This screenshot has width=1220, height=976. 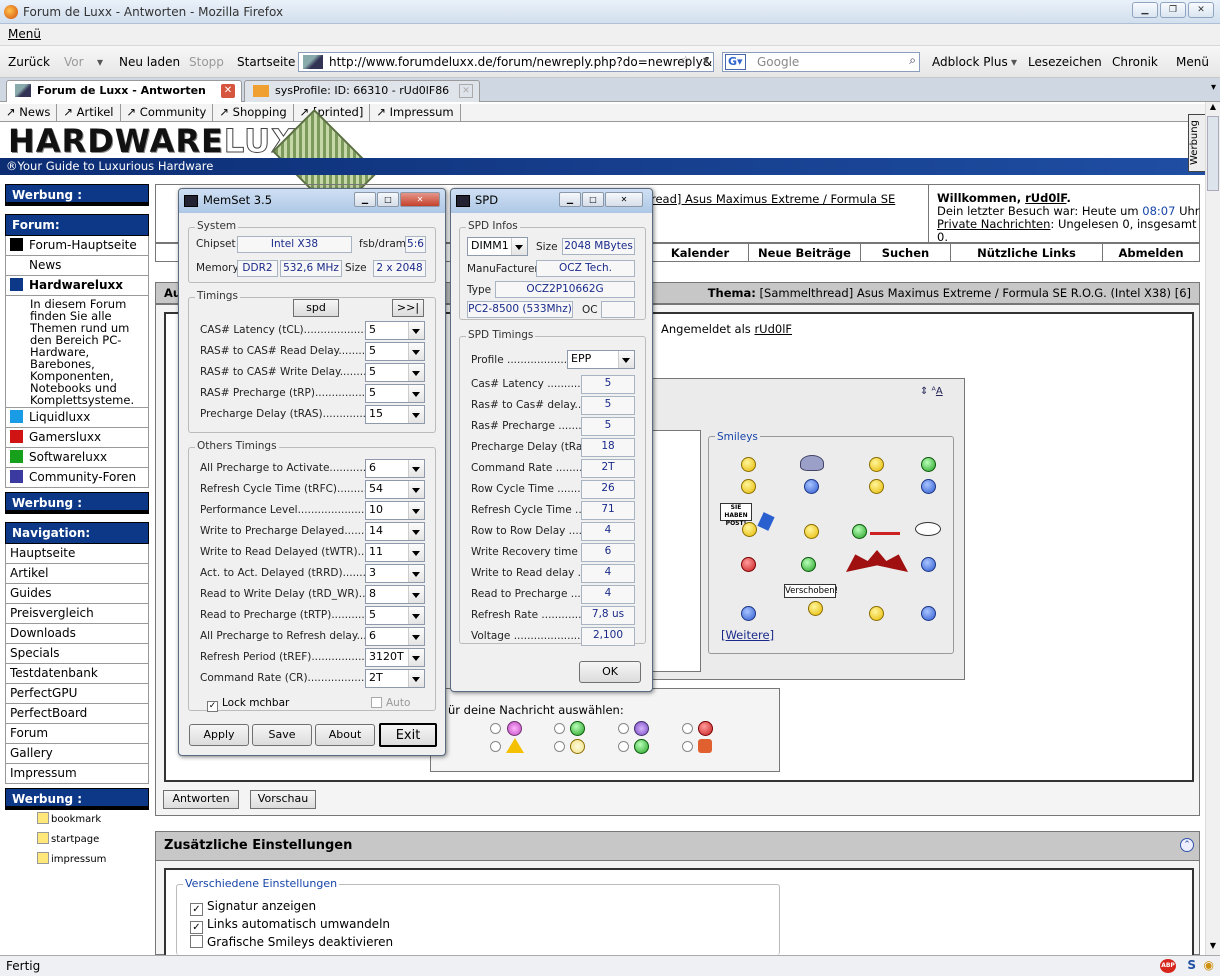 I want to click on sidebar-nav-impressum: Impressum, so click(x=77, y=774).